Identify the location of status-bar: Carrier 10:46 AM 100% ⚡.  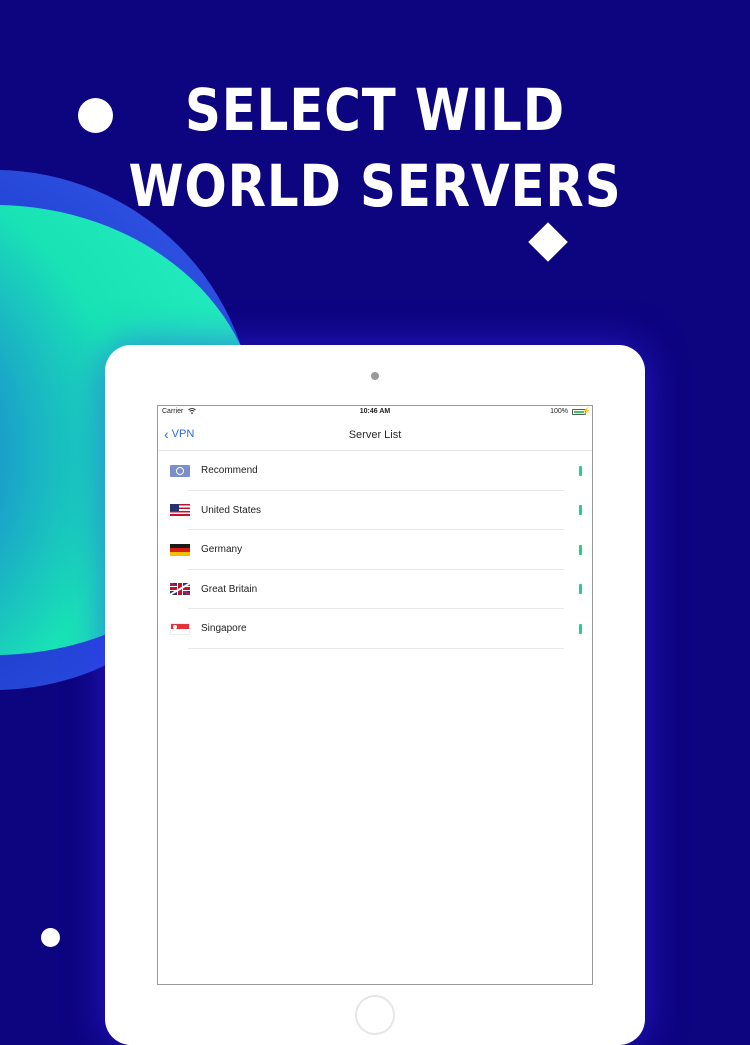
(375, 413).